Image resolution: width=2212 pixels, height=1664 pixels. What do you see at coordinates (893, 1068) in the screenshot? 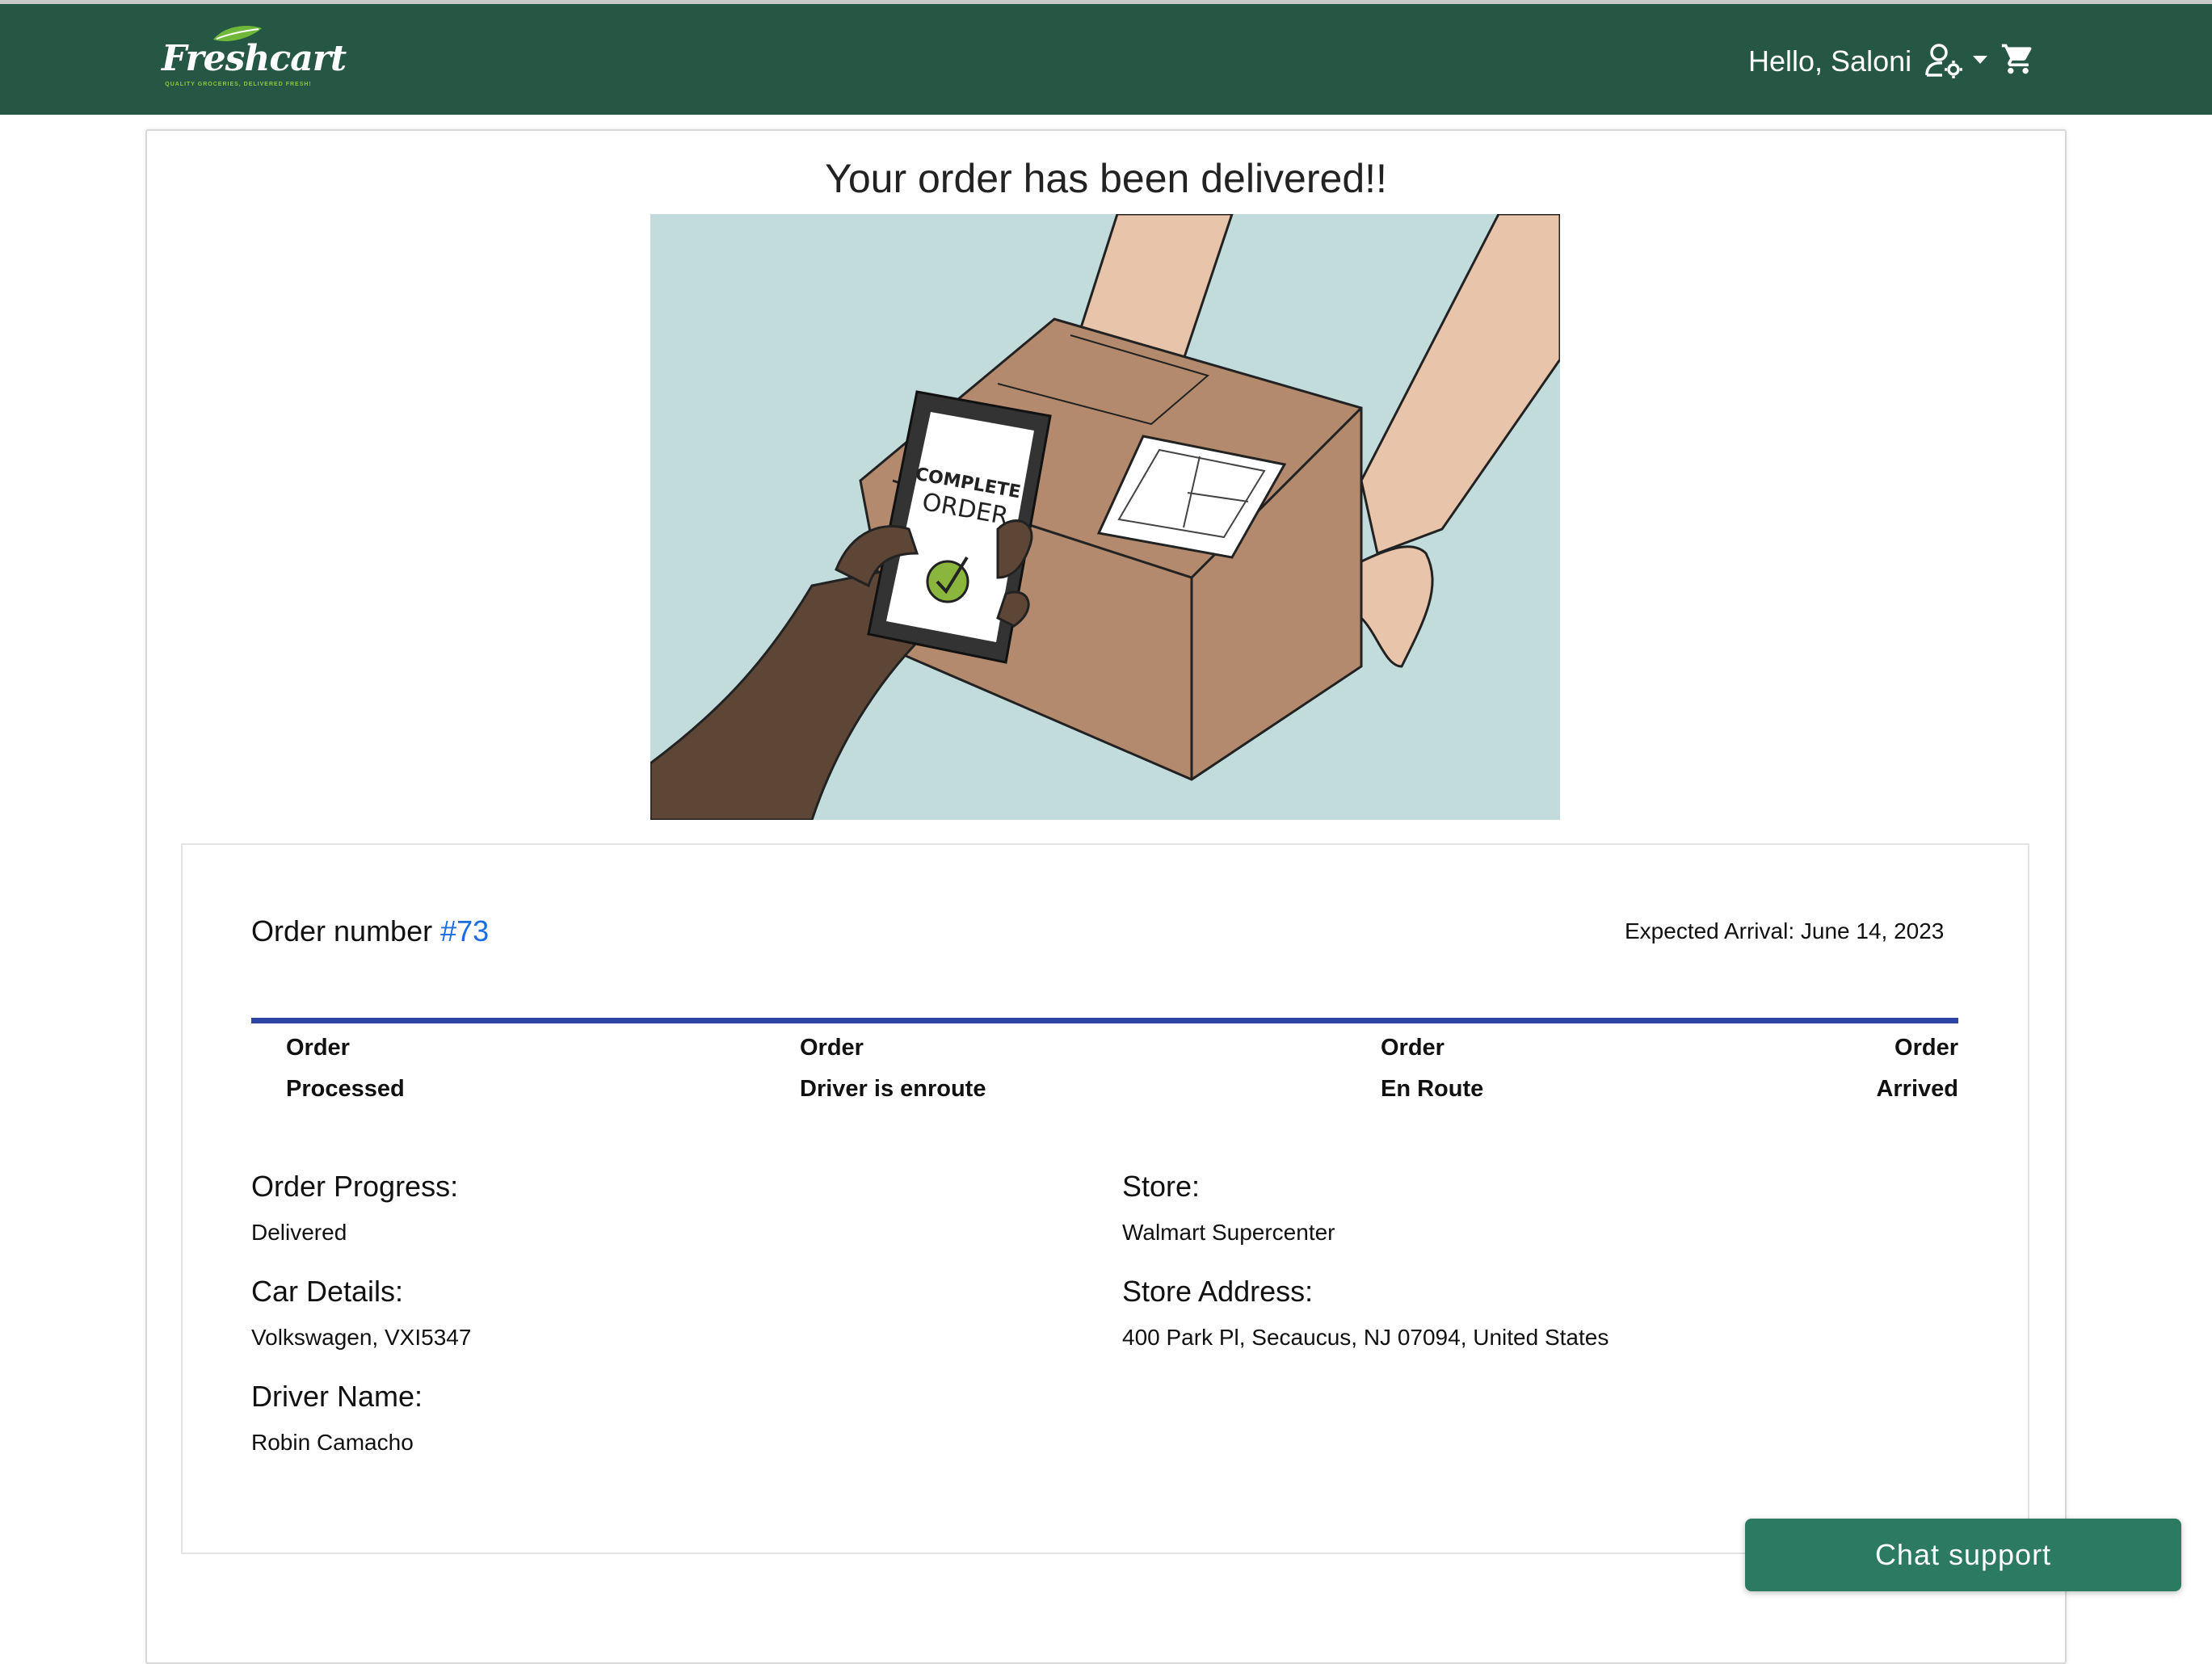
I see `step-driver-enroute: Order Driver is enroute` at bounding box center [893, 1068].